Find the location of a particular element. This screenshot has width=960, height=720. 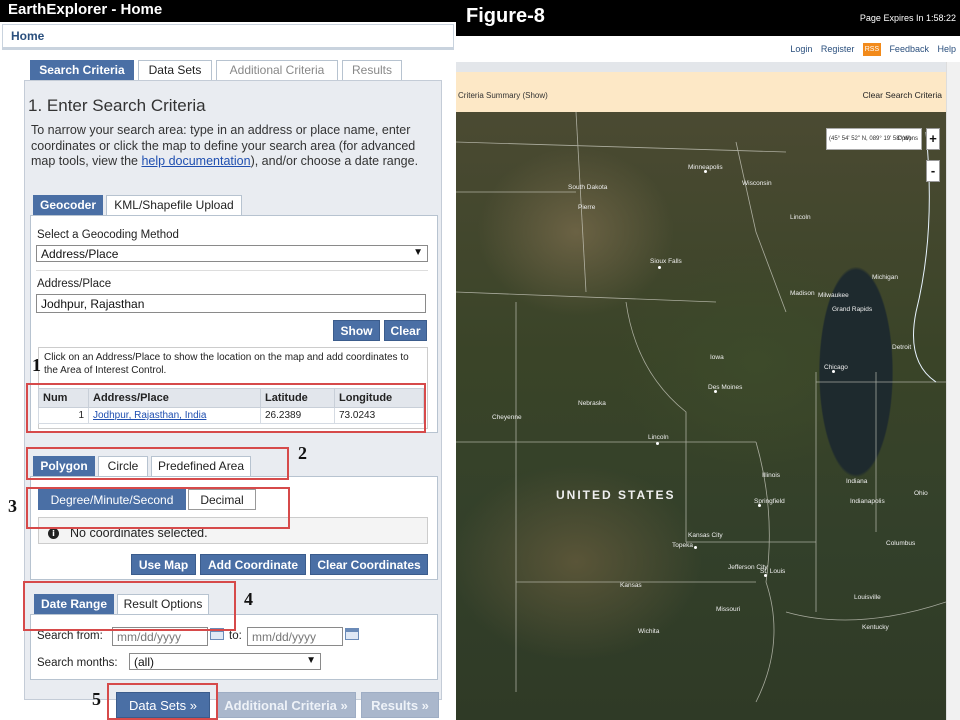

map-label: Nebraska is located at coordinates (592, 403).